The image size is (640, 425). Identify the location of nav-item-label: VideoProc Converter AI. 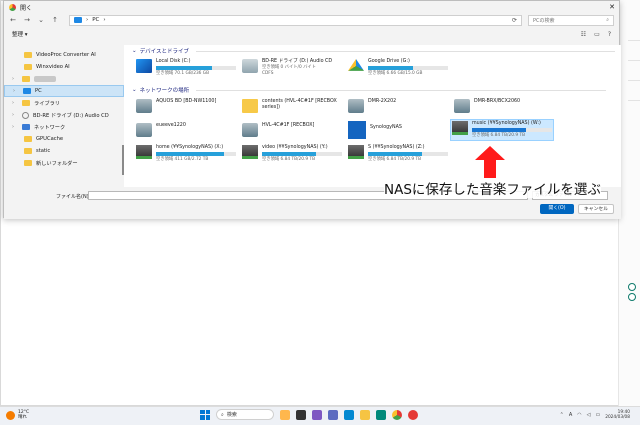
(66, 55).